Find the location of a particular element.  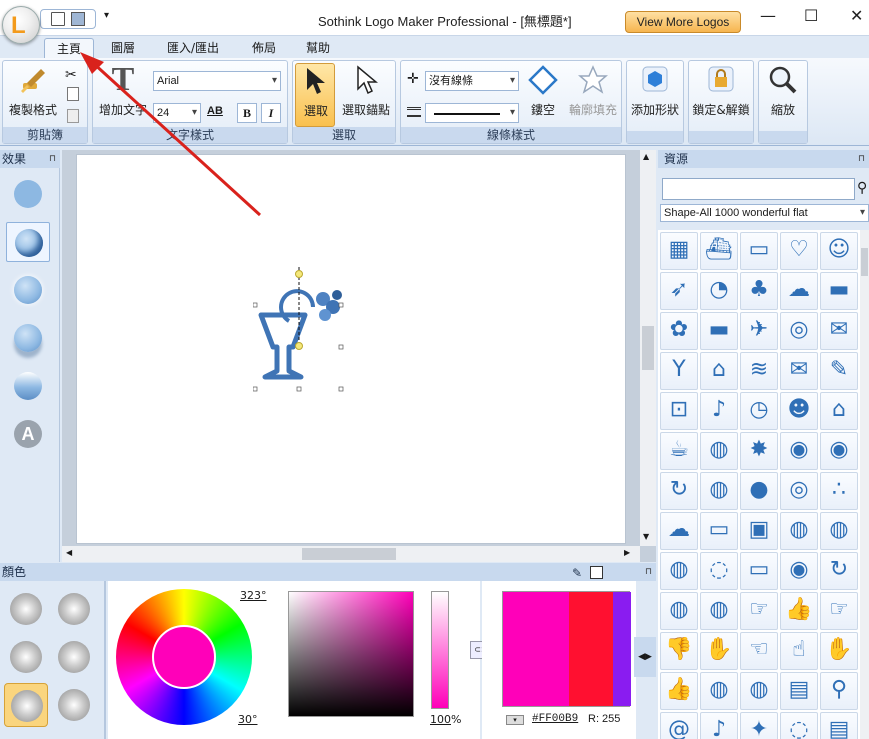

vertical-scroll-thumb is located at coordinates (648, 348).